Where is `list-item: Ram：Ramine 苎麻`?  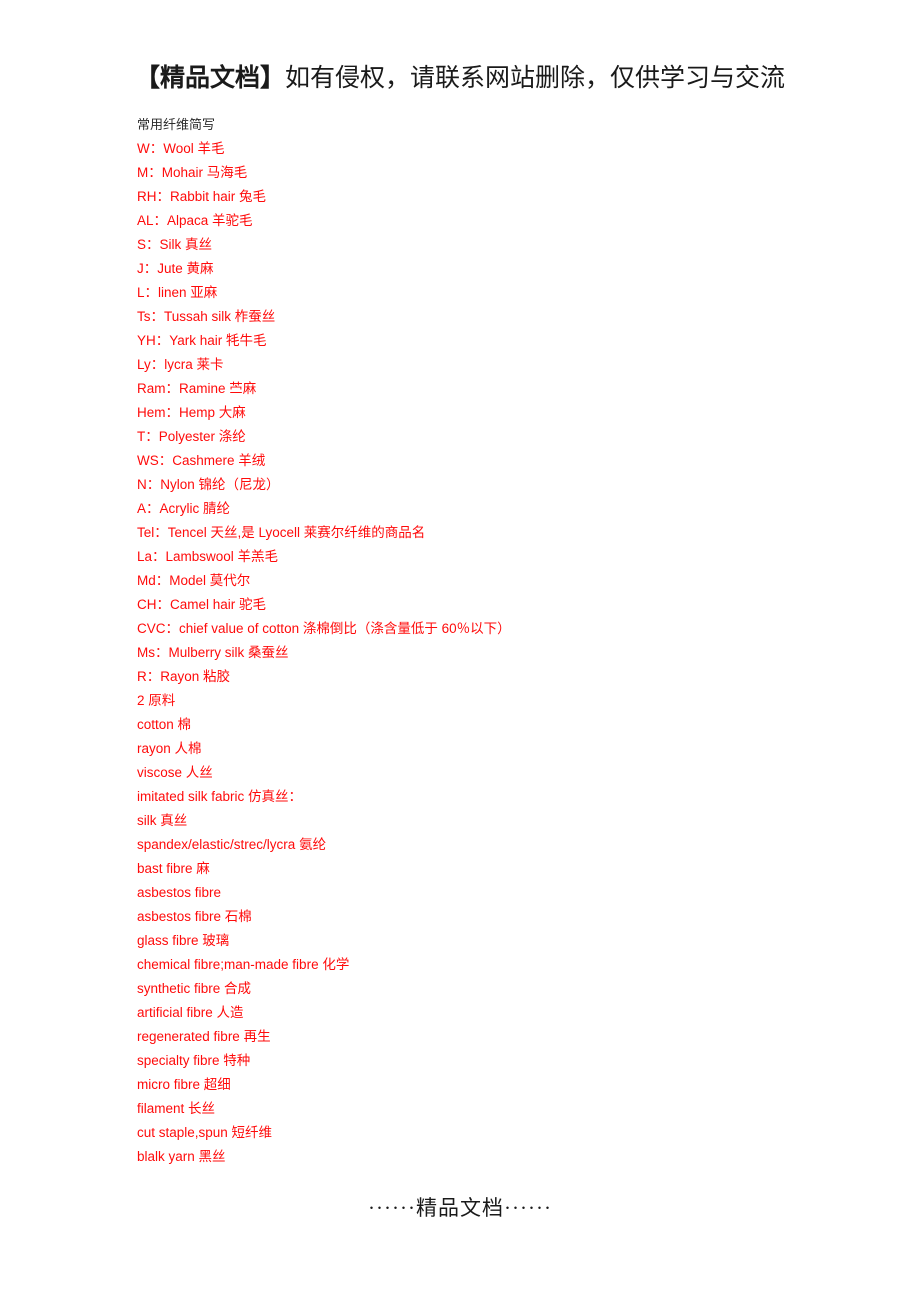
list-item: Ram：Ramine 苎麻 is located at coordinates (197, 388).